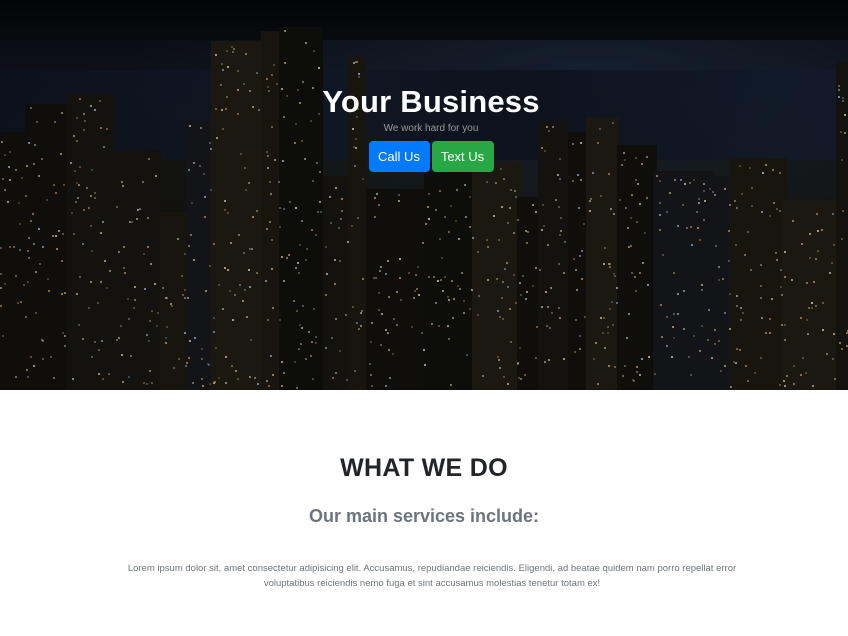 Image resolution: width=848 pixels, height=636 pixels. What do you see at coordinates (424, 468) in the screenshot?
I see `section-title: WHAT WE DO` at bounding box center [424, 468].